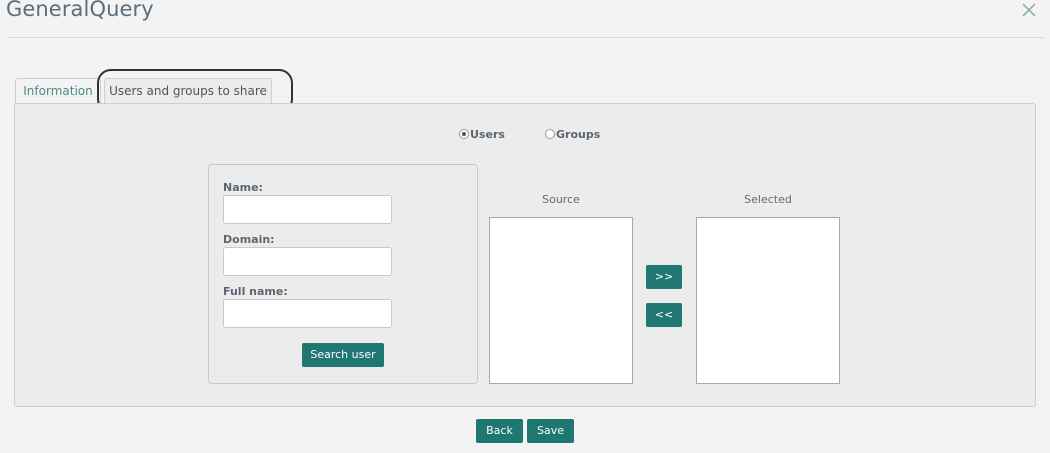  What do you see at coordinates (80, 10) in the screenshot?
I see `page-title: GeneralQuery` at bounding box center [80, 10].